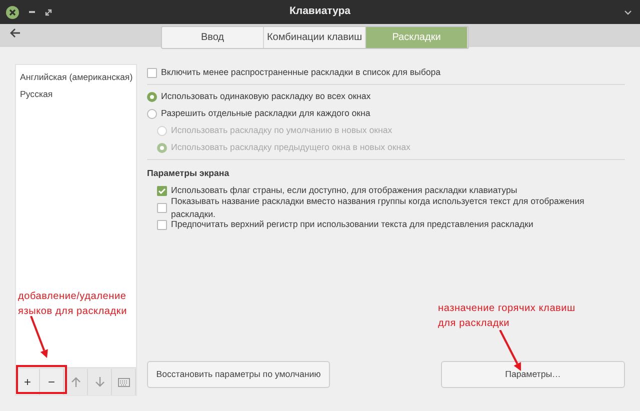 Image resolution: width=640 pixels, height=411 pixels. Describe the element at coordinates (320, 12) in the screenshot. I see `window-title: Клавиатура` at that location.